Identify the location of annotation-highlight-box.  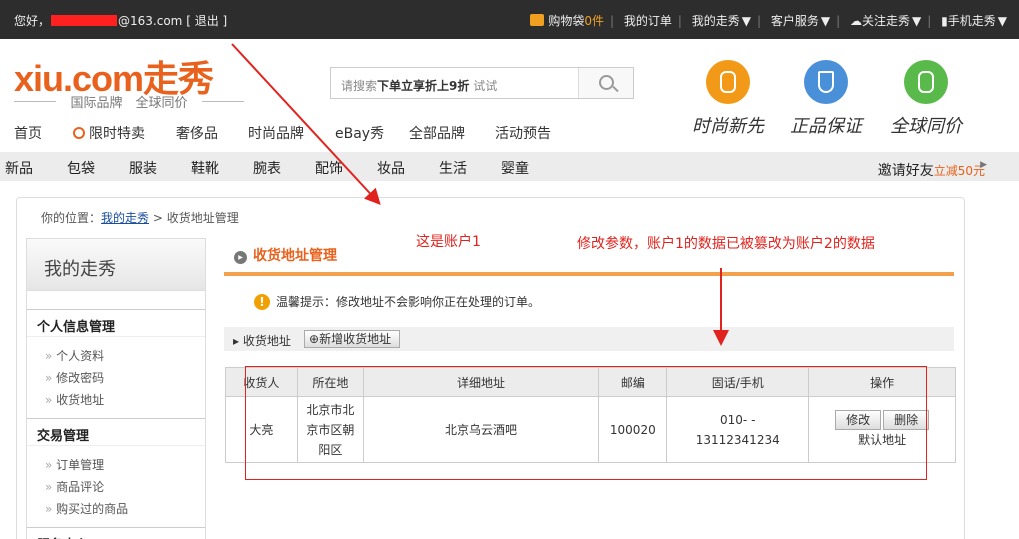
(586, 423).